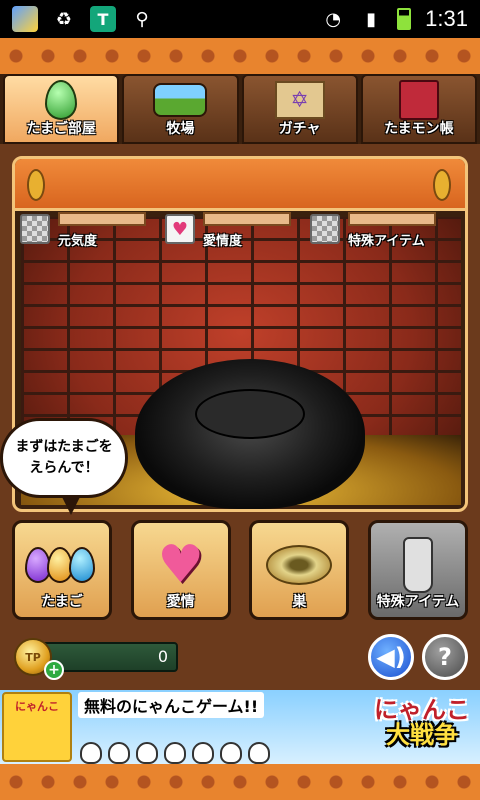 Image resolution: width=480 pixels, height=800 pixels. Describe the element at coordinates (103, 19) in the screenshot. I see `shield-icon: T` at that location.